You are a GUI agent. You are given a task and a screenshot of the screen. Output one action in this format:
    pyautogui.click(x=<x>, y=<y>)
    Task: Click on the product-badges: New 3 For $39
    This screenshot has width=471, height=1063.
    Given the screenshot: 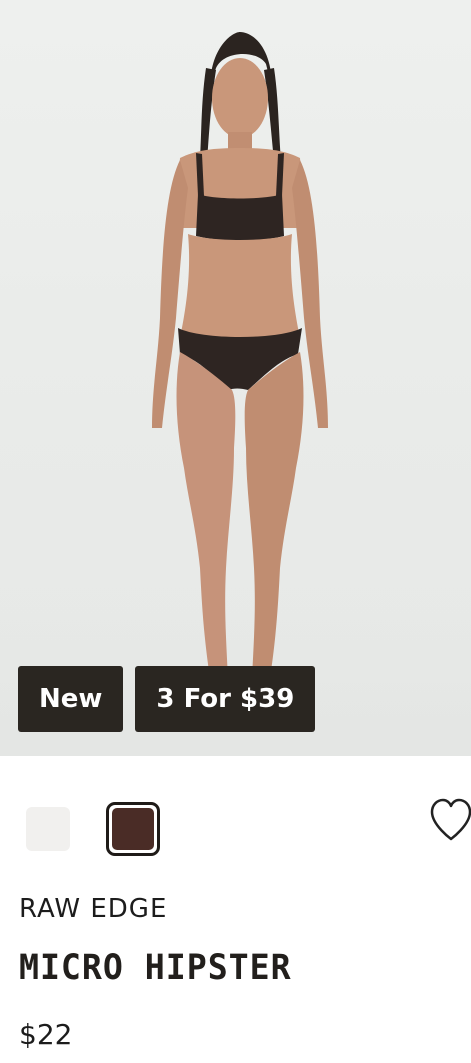 What is the action you would take?
    pyautogui.click(x=167, y=699)
    